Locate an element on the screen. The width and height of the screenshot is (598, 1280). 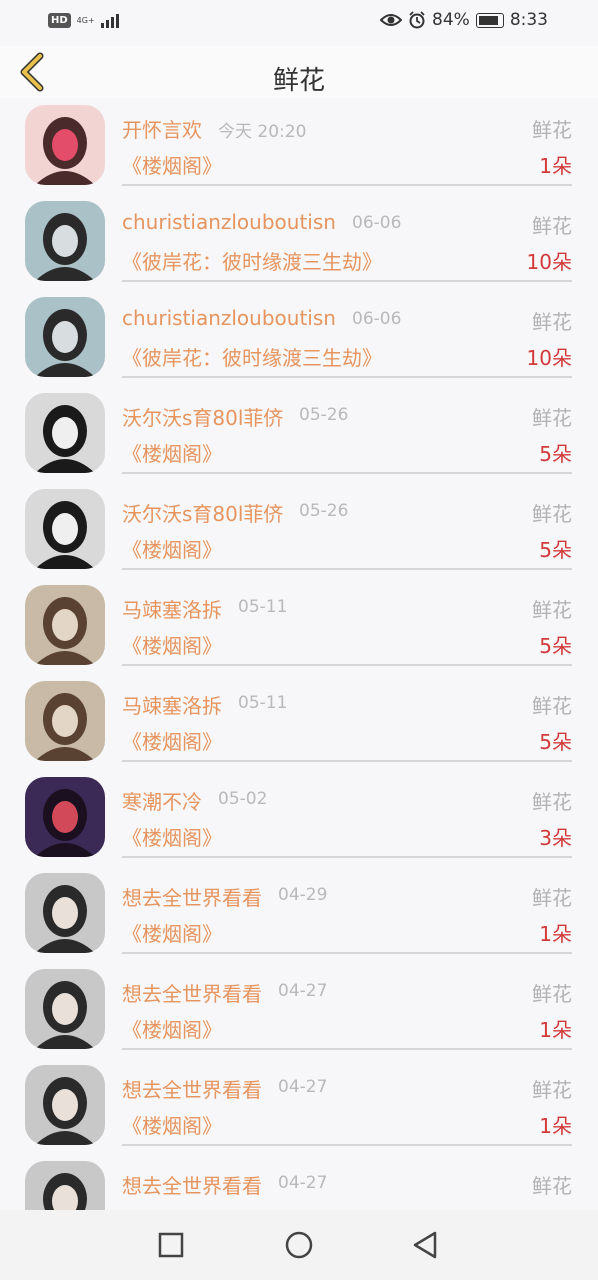
list-item: 想去全世界看看 04-29 鲜花 《楼烟阁》 1朵 is located at coordinates (299, 914).